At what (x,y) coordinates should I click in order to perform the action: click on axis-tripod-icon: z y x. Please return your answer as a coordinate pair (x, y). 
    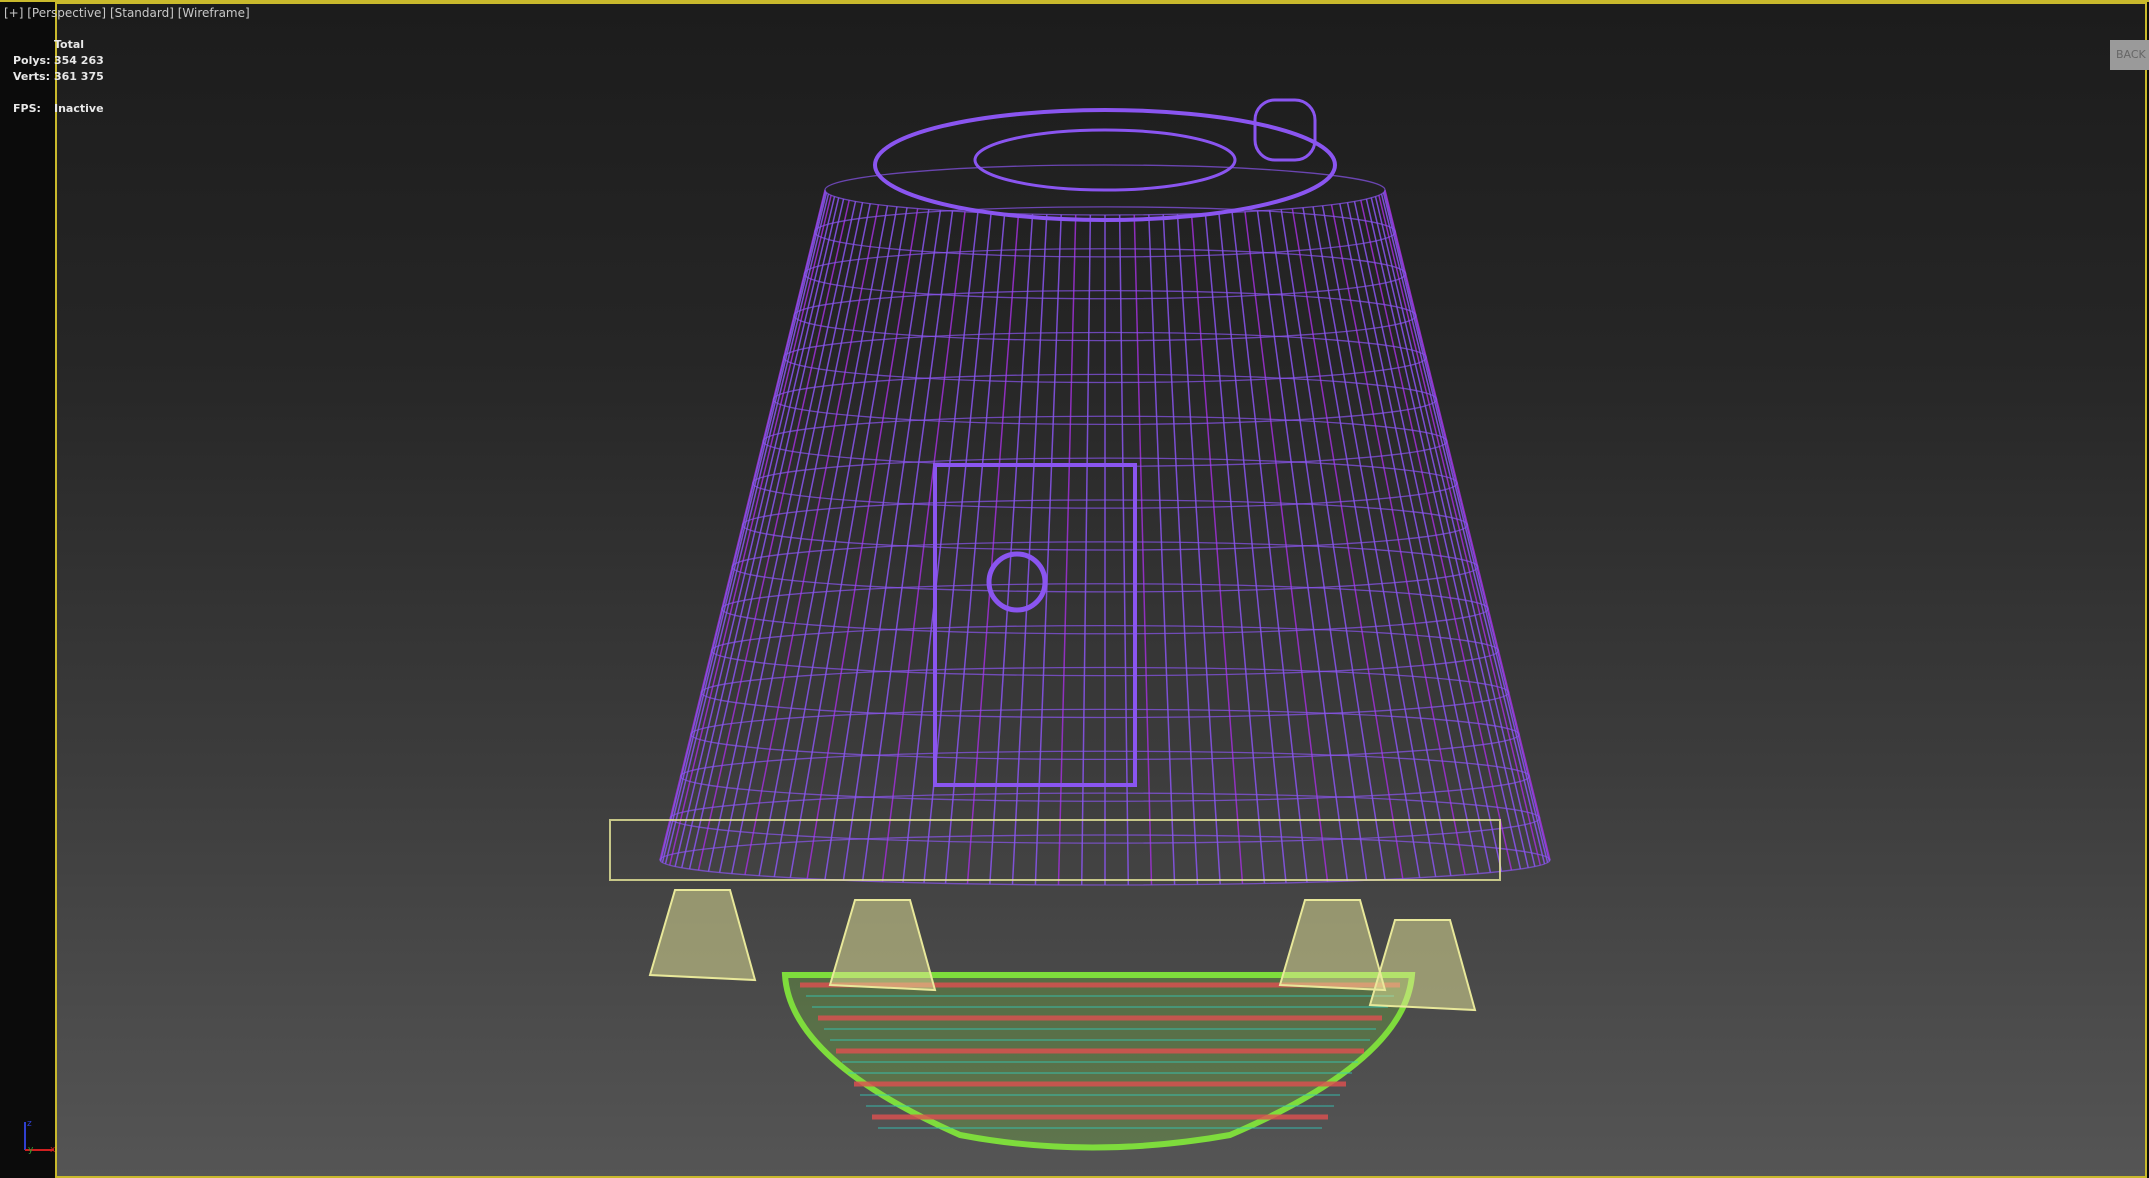
    Looking at the image, I should click on (40, 1137).